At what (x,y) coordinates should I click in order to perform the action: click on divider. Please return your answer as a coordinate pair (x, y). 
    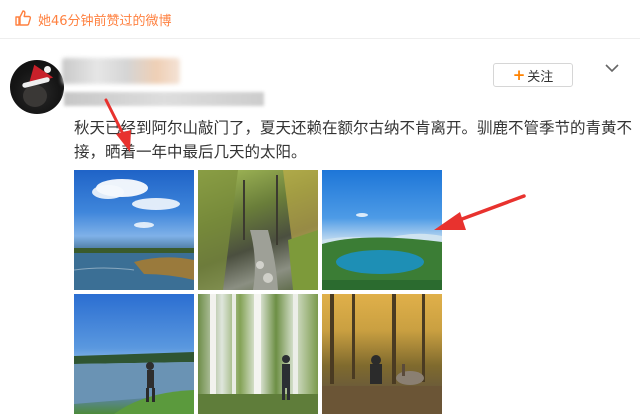
    Looking at the image, I should click on (320, 38).